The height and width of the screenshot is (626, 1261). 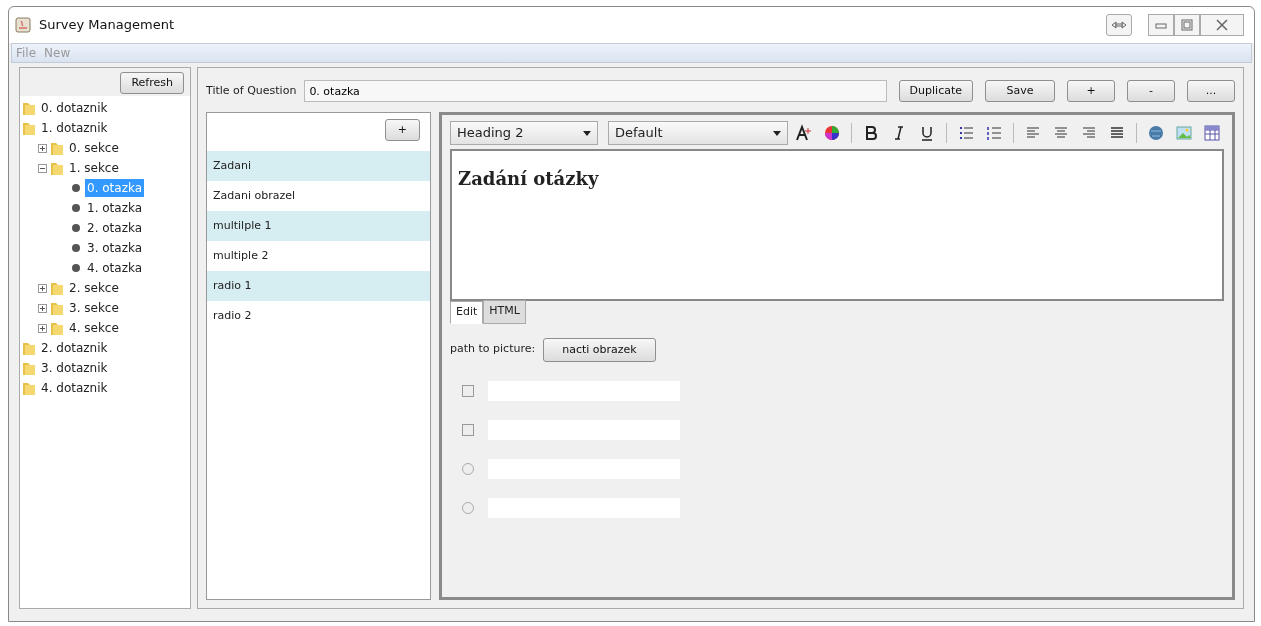 I want to click on tree-item: 0. sekce, so click(x=94, y=148).